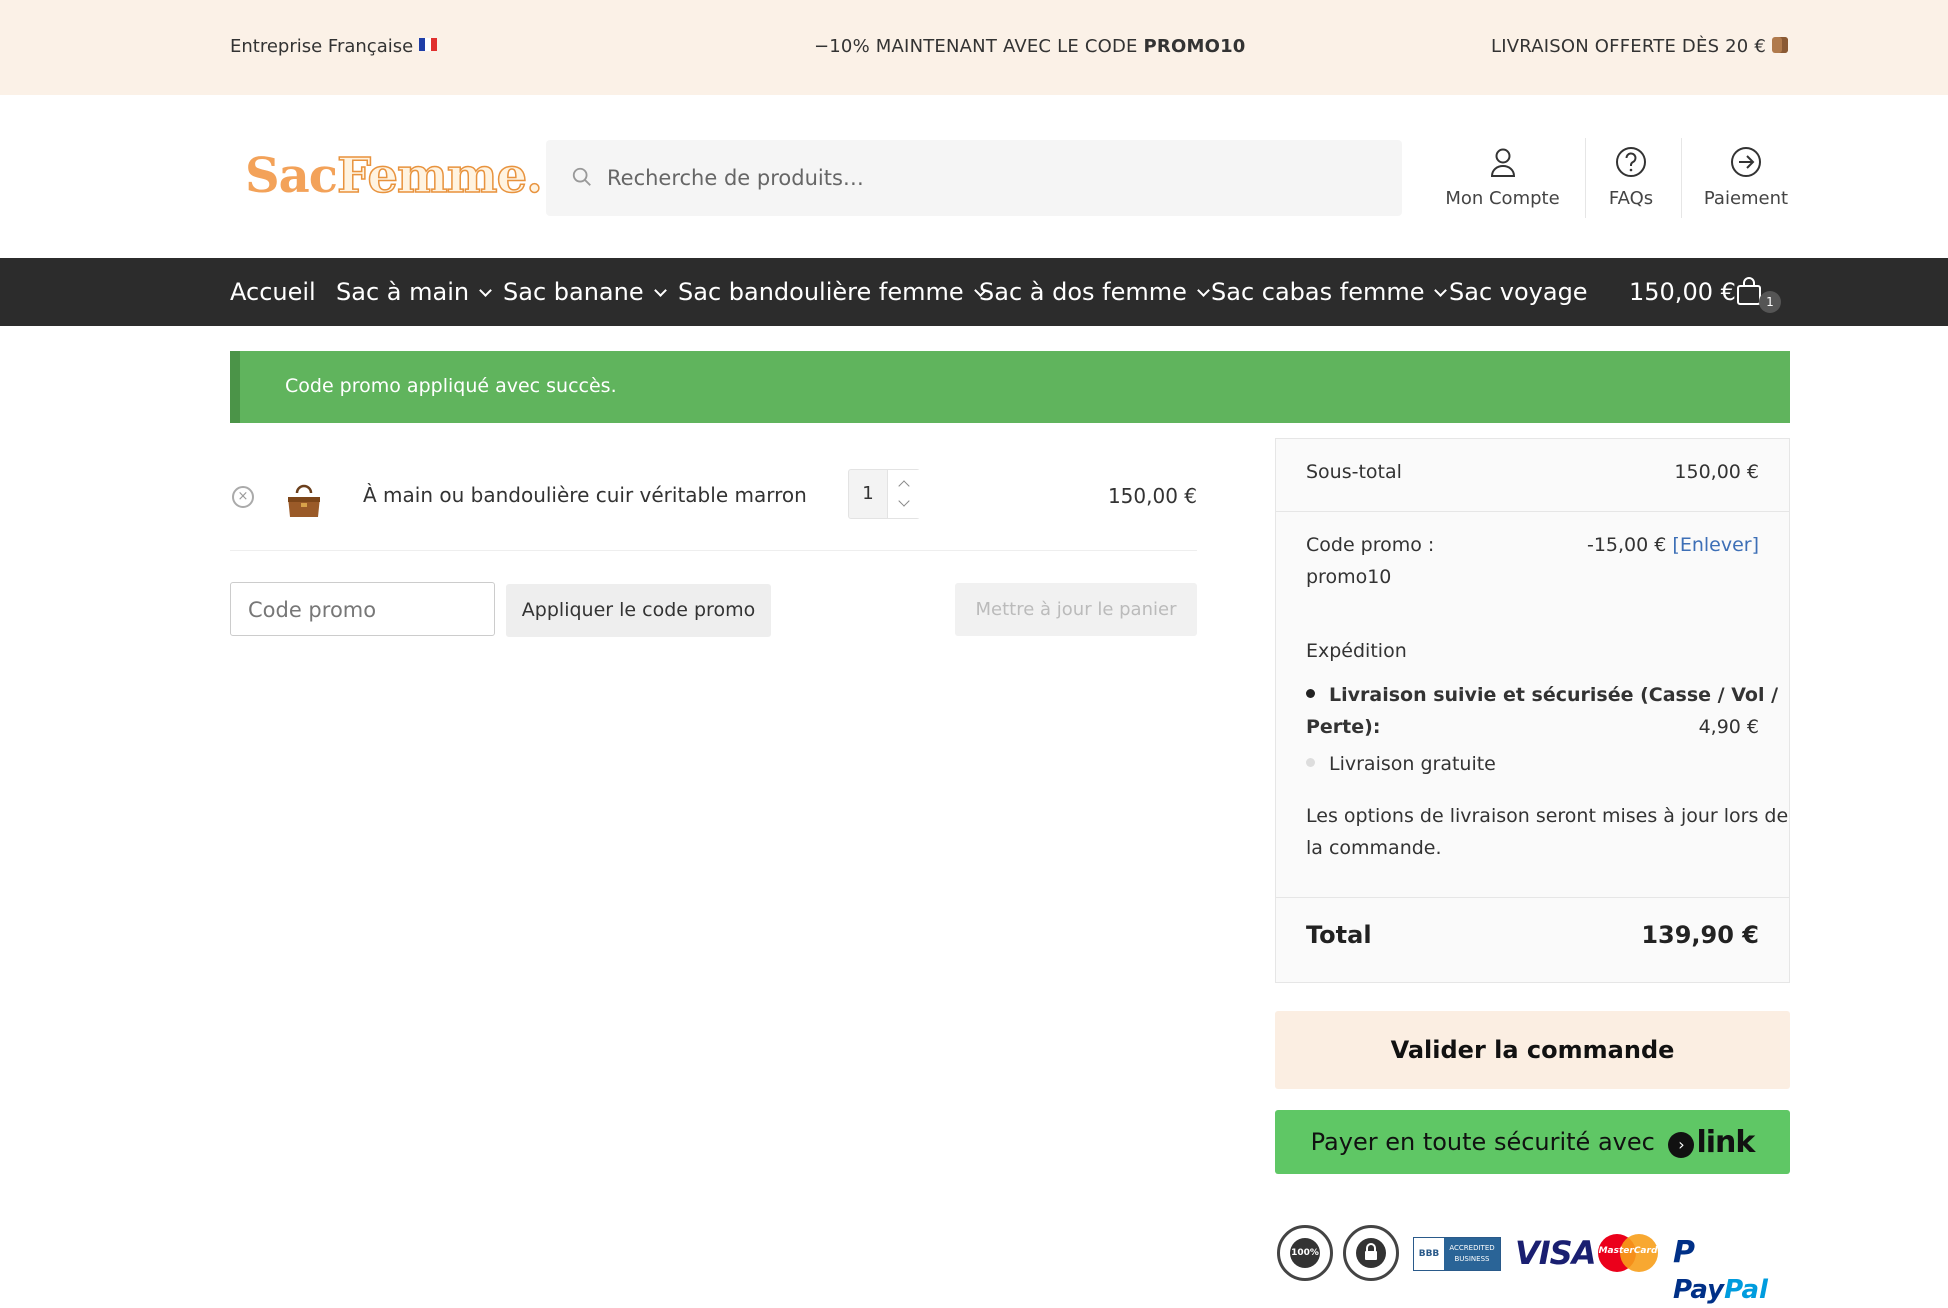 This screenshot has height=1308, width=1948. What do you see at coordinates (638, 610) in the screenshot?
I see `apply-coupon-button: Appliquer le code promo` at bounding box center [638, 610].